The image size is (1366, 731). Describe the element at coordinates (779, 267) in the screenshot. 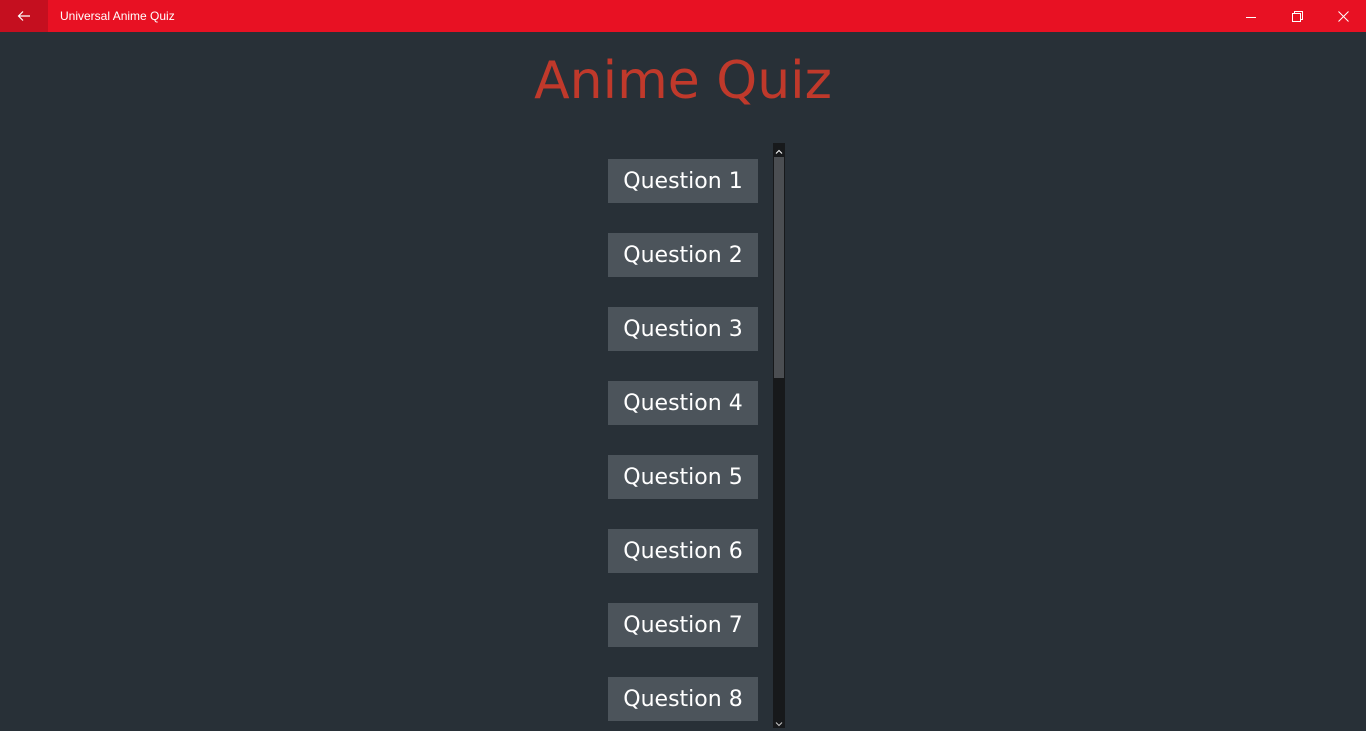

I see `scrollbar-thumb` at that location.